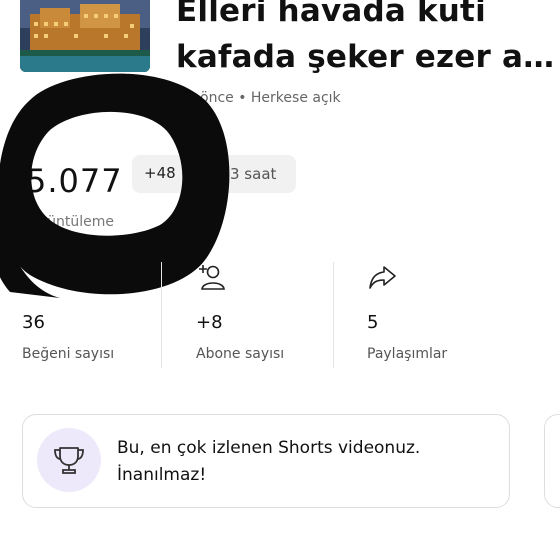 This screenshot has height=560, width=560. Describe the element at coordinates (68, 222) in the screenshot. I see `views-label: Görüntüleme` at that location.